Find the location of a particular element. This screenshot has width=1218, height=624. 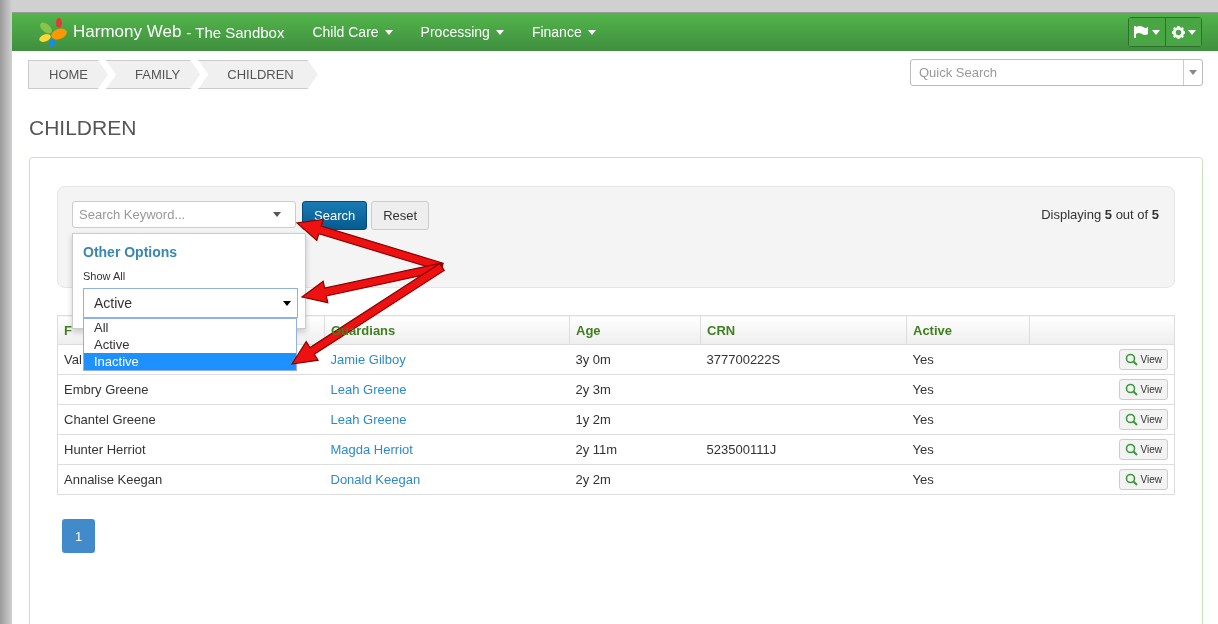

reset-button: Reset is located at coordinates (400, 215).